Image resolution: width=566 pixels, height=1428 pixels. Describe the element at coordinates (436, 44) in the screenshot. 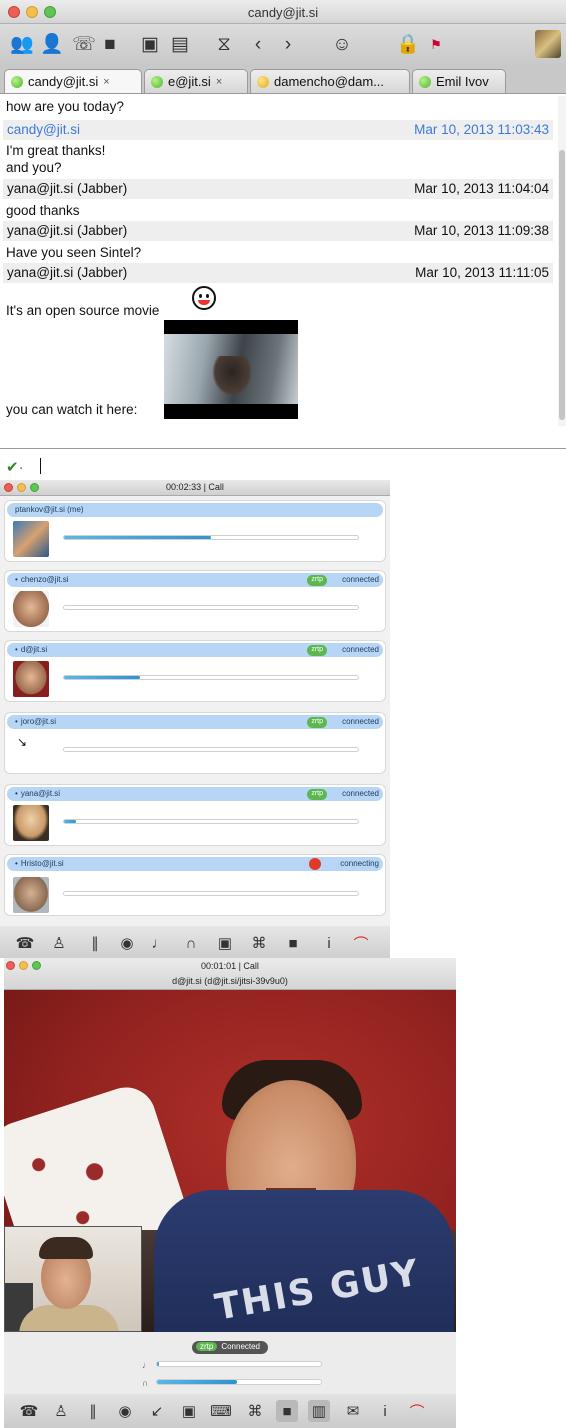

I see `language-flag-icon: ⚑` at that location.